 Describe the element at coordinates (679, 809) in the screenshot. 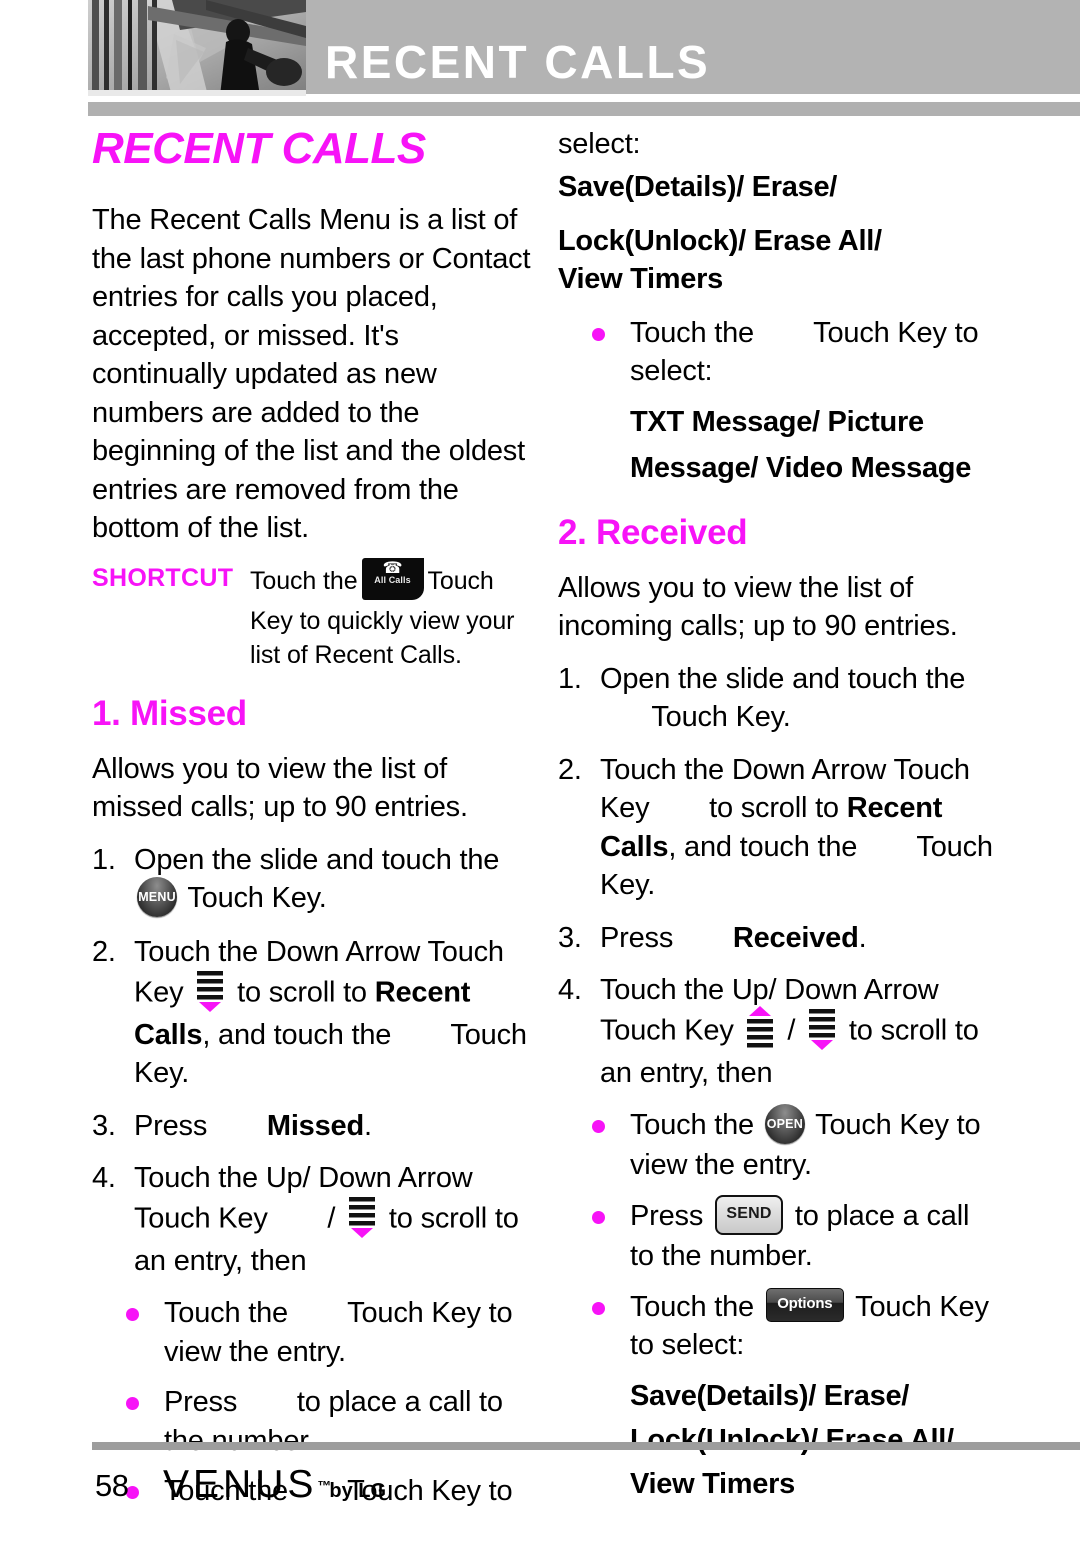

I see `missing-down-arrow-icon-placeholder` at that location.